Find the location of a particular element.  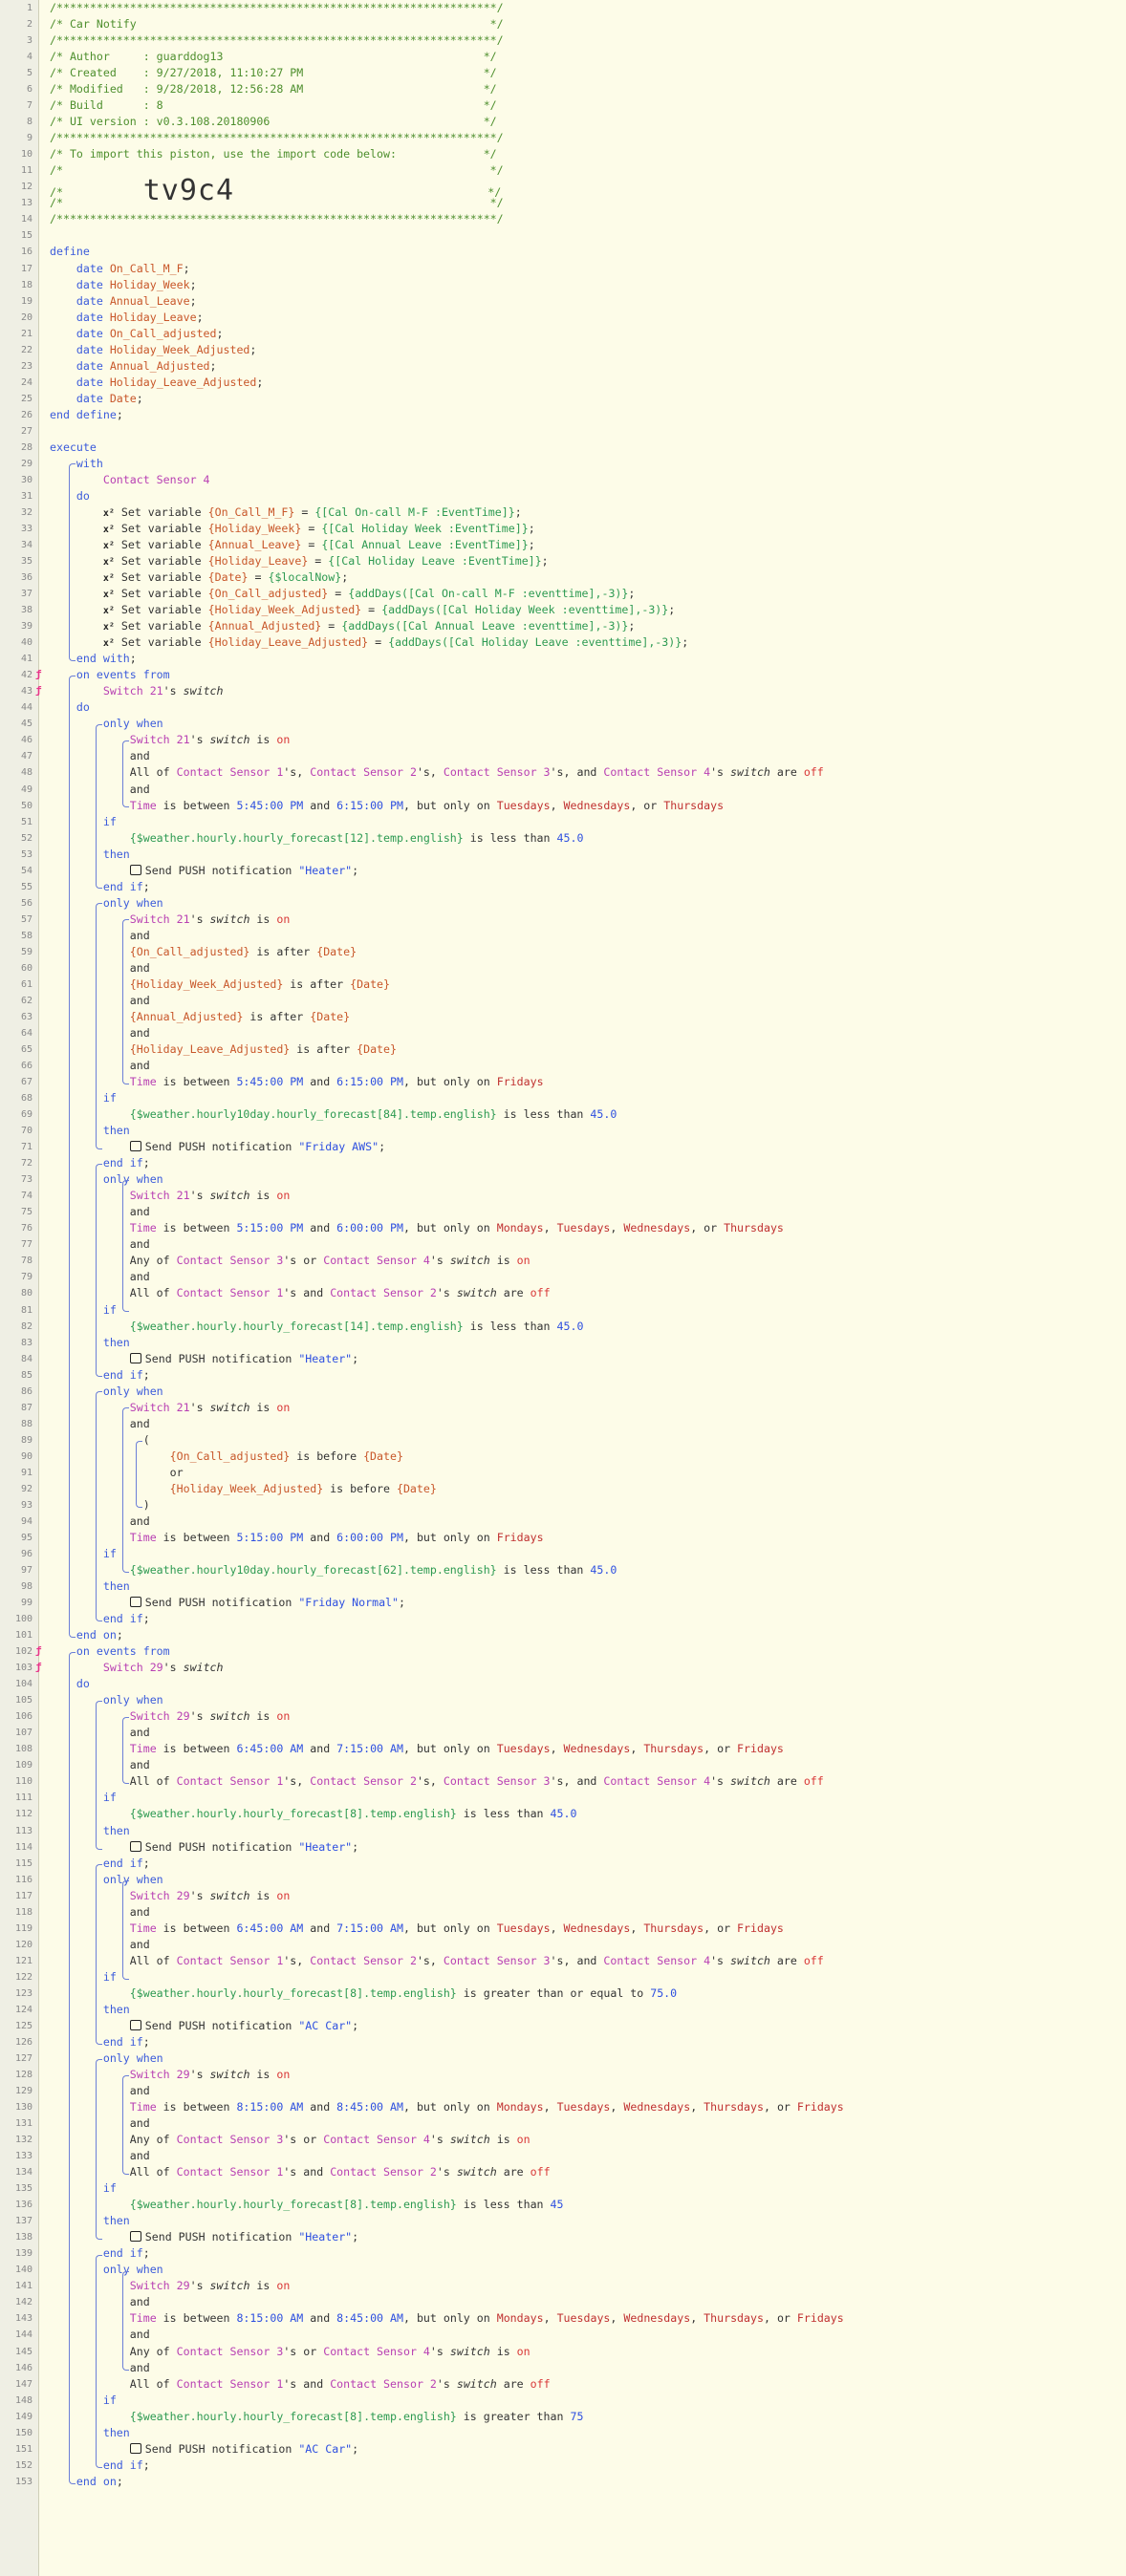

line-number: 61 is located at coordinates (26, 984).